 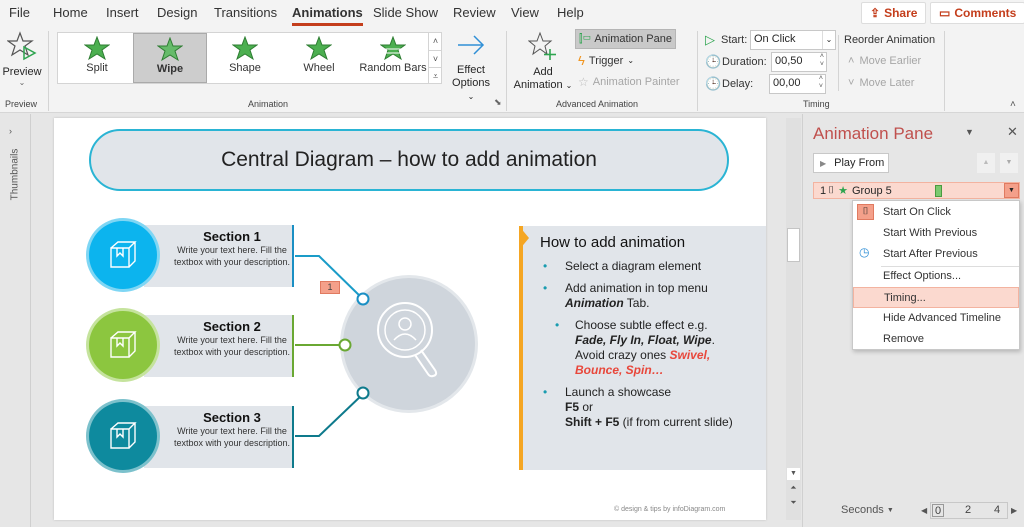 I want to click on slide-footer: © design & tips by infoDiagram.com, so click(x=670, y=509).